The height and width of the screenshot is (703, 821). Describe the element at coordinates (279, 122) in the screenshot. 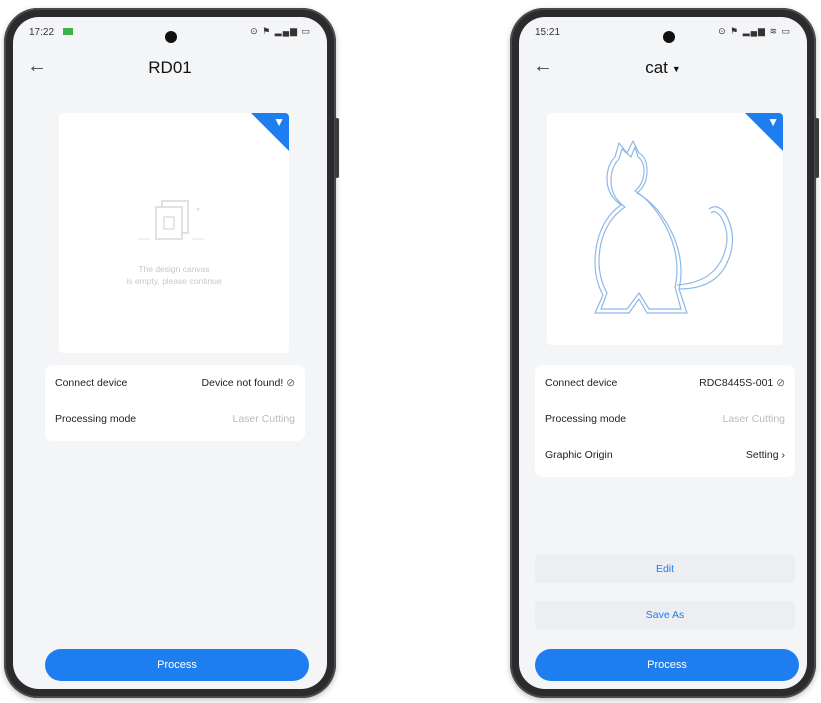

I see `filter-icon: ▼` at that location.